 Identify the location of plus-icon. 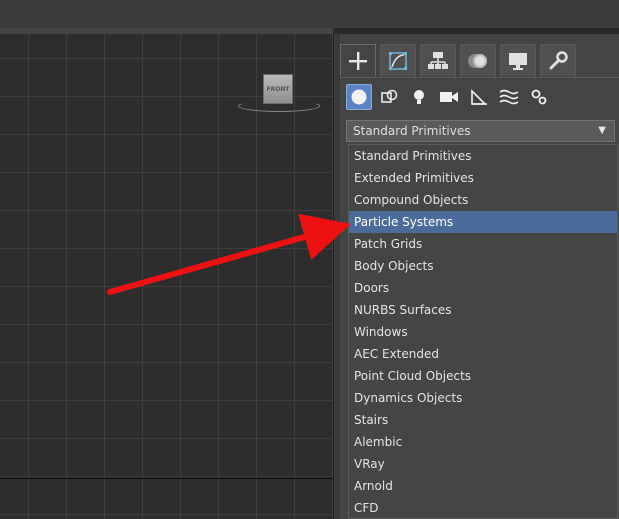
(358, 60).